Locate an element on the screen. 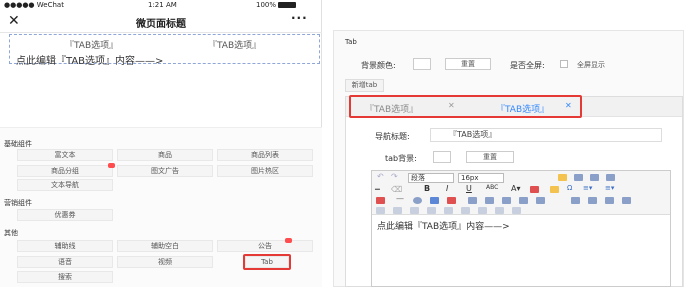 The height and width of the screenshot is (287, 692). comp-label: 搜索 is located at coordinates (65, 277).